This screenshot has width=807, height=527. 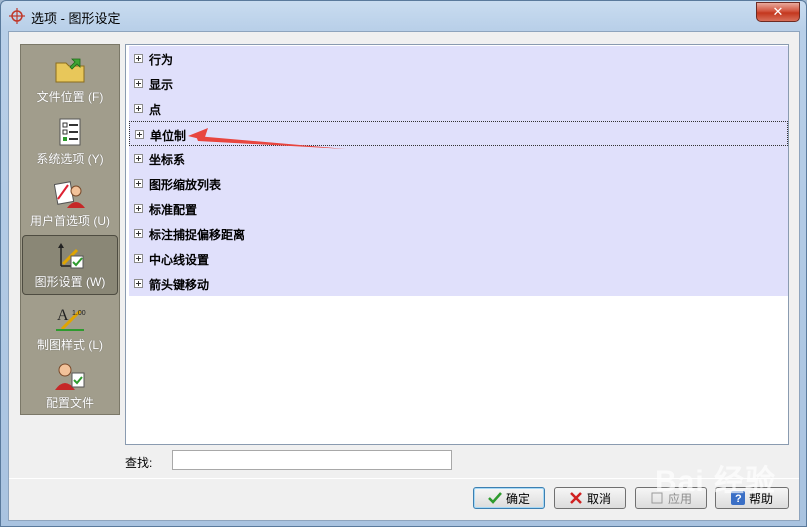 I want to click on close-button: ✕, so click(x=778, y=12).